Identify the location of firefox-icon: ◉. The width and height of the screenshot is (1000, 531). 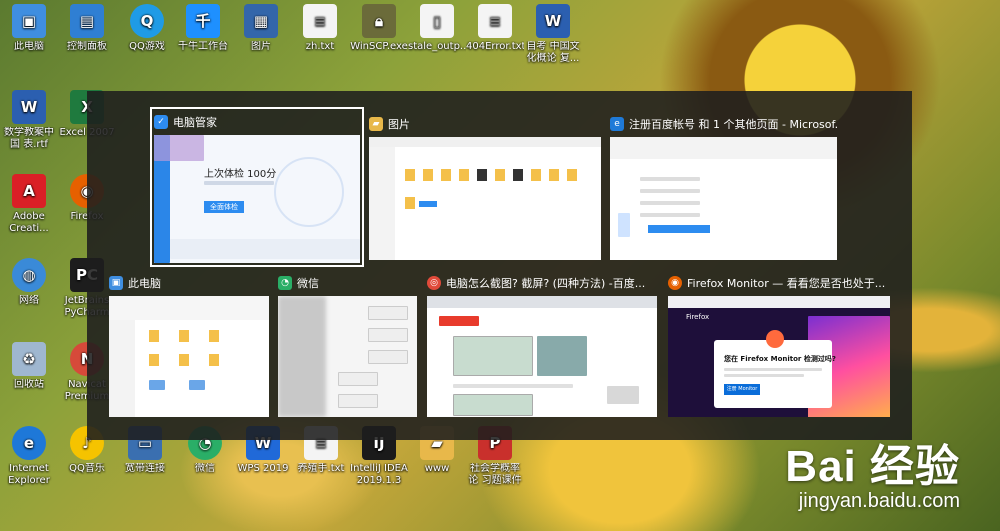
(675, 283).